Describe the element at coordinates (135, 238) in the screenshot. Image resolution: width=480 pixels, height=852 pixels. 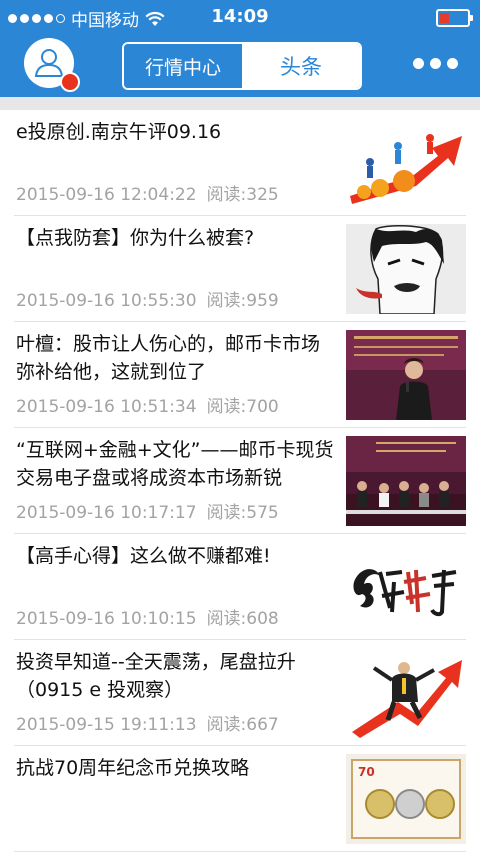
I see `article-title: 【点我防套】你为什么被套?` at that location.